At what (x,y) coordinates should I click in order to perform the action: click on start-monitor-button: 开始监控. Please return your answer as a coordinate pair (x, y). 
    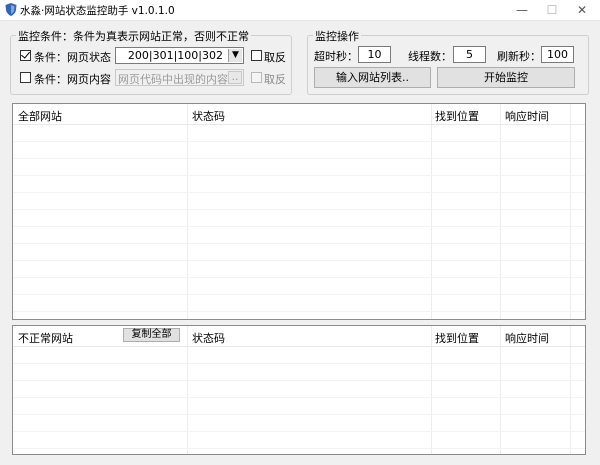
    Looking at the image, I should click on (506, 77).